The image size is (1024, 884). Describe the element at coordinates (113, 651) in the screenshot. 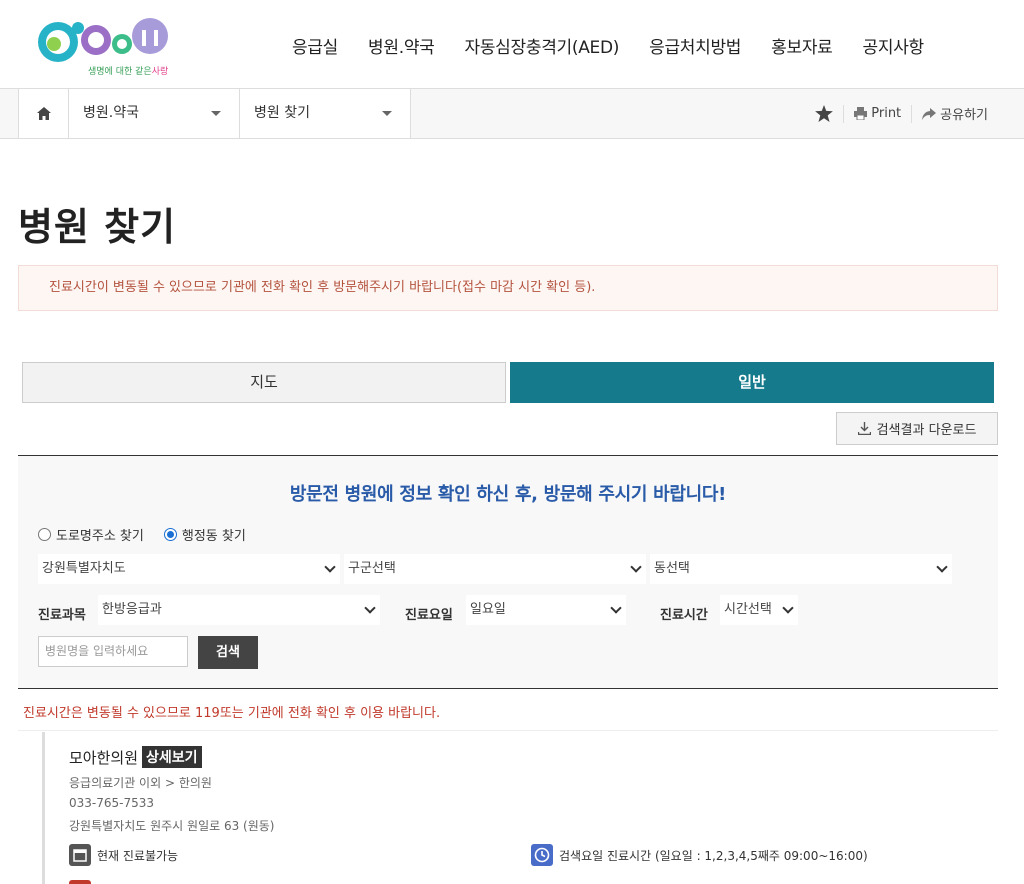

I see `hospital-name-input: 병원명을 입력하세요` at that location.